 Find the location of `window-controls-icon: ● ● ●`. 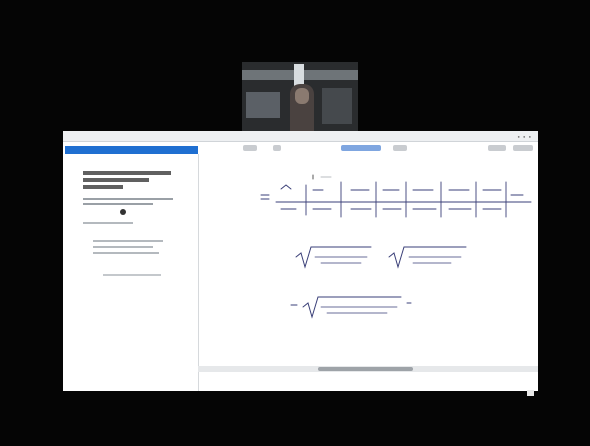

window-controls-icon: ● ● ● is located at coordinates (525, 136).